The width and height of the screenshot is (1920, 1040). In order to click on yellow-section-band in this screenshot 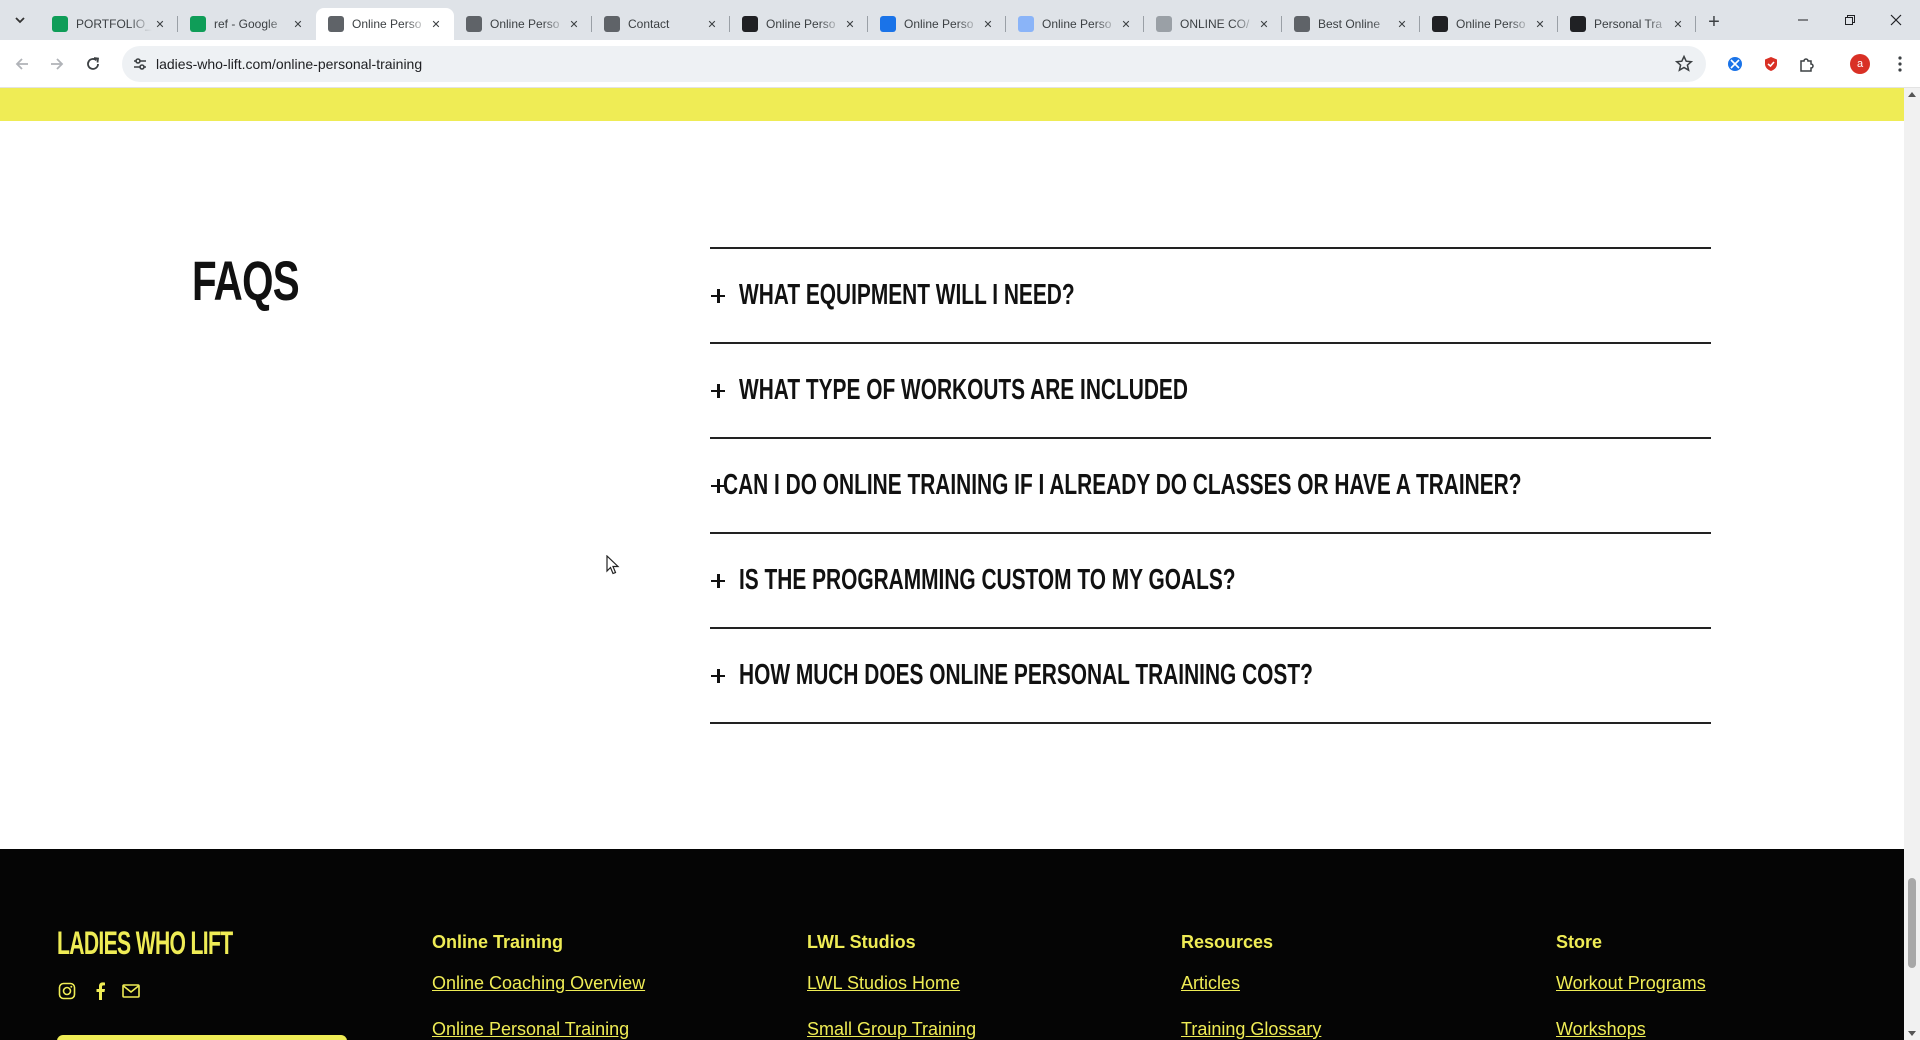, I will do `click(952, 104)`.